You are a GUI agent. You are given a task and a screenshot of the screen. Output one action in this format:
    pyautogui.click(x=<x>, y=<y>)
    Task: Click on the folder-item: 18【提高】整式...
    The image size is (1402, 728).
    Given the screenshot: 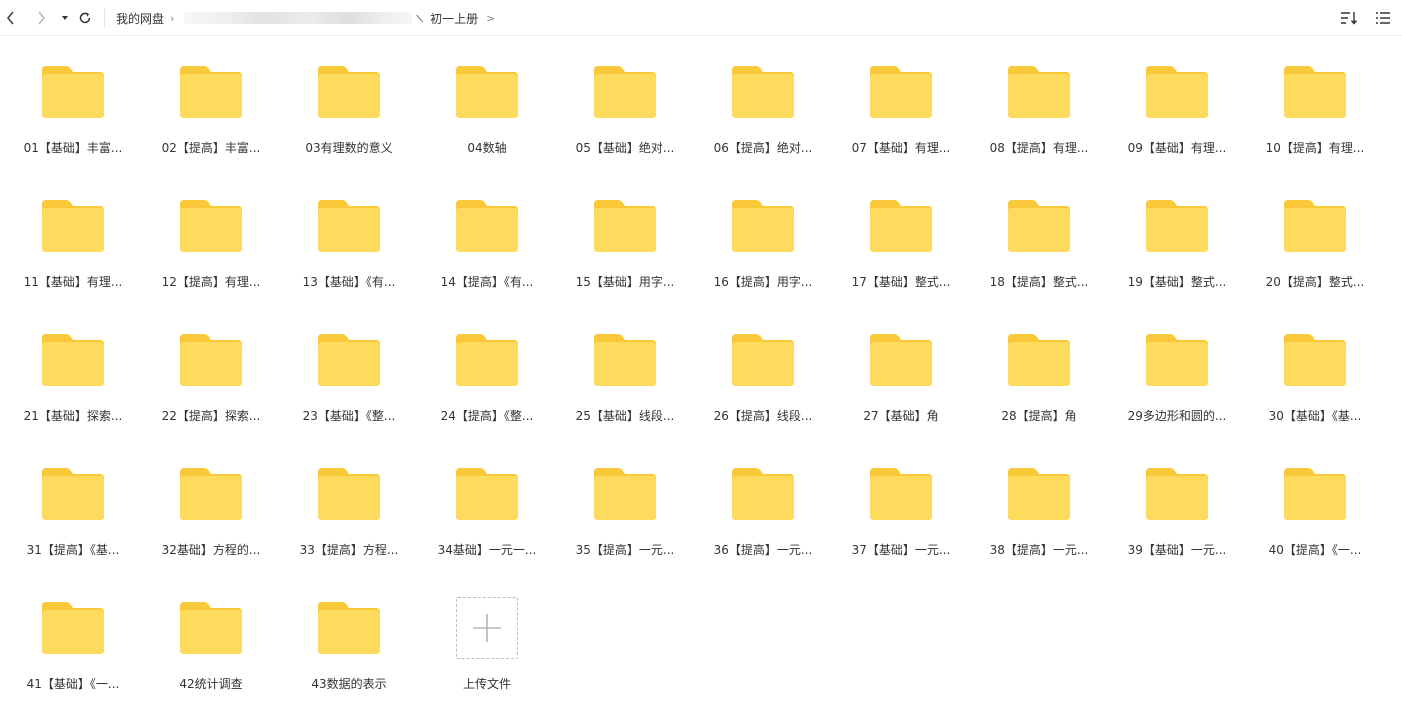 What is the action you would take?
    pyautogui.click(x=1039, y=259)
    